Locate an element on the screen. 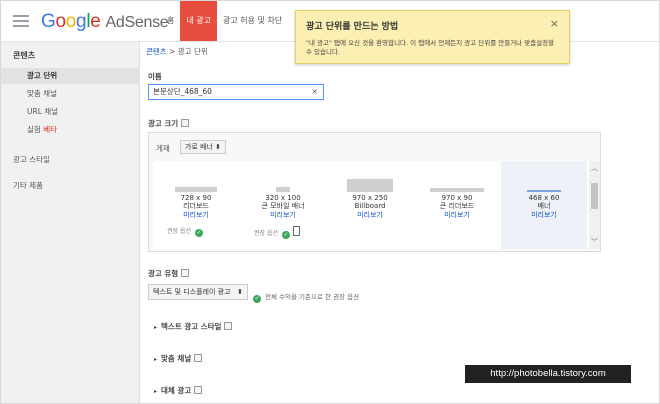 The width and height of the screenshot is (660, 404). chevron-down-icon: ﹀ is located at coordinates (594, 242).